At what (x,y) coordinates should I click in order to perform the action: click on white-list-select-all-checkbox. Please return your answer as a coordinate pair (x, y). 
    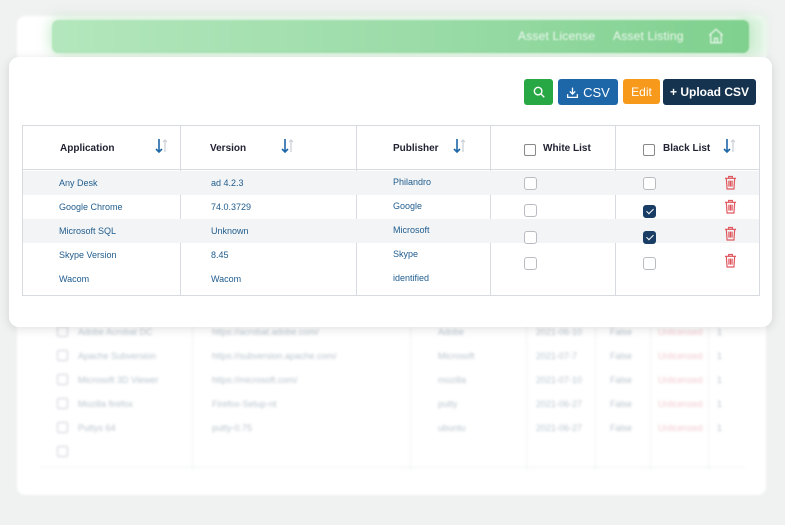
    Looking at the image, I should click on (530, 150).